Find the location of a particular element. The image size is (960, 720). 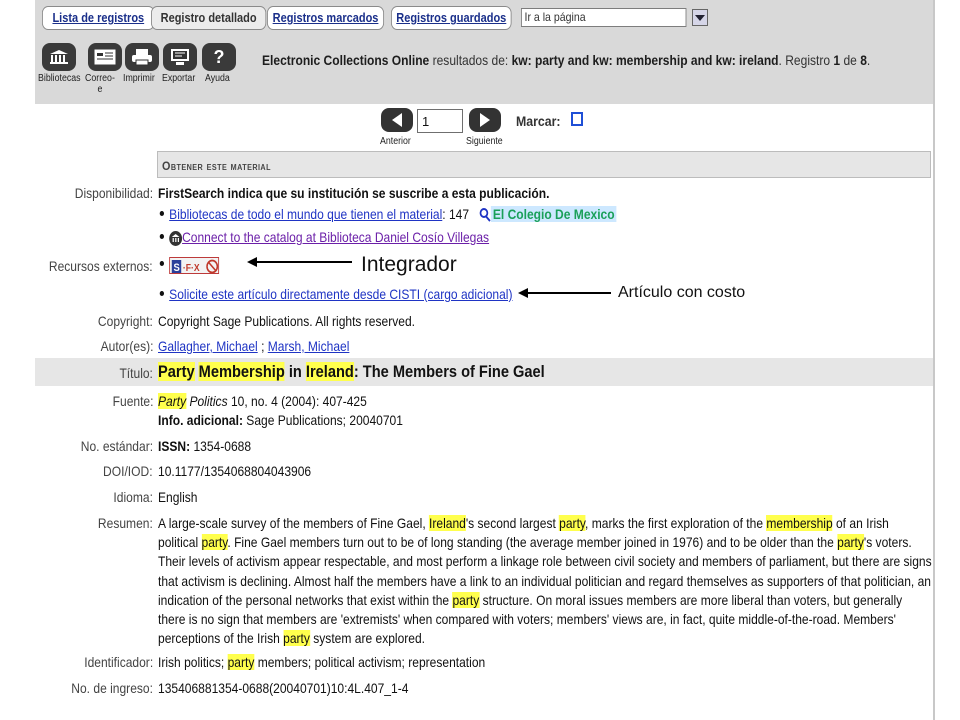

abstract-highlight: membership is located at coordinates (799, 523).